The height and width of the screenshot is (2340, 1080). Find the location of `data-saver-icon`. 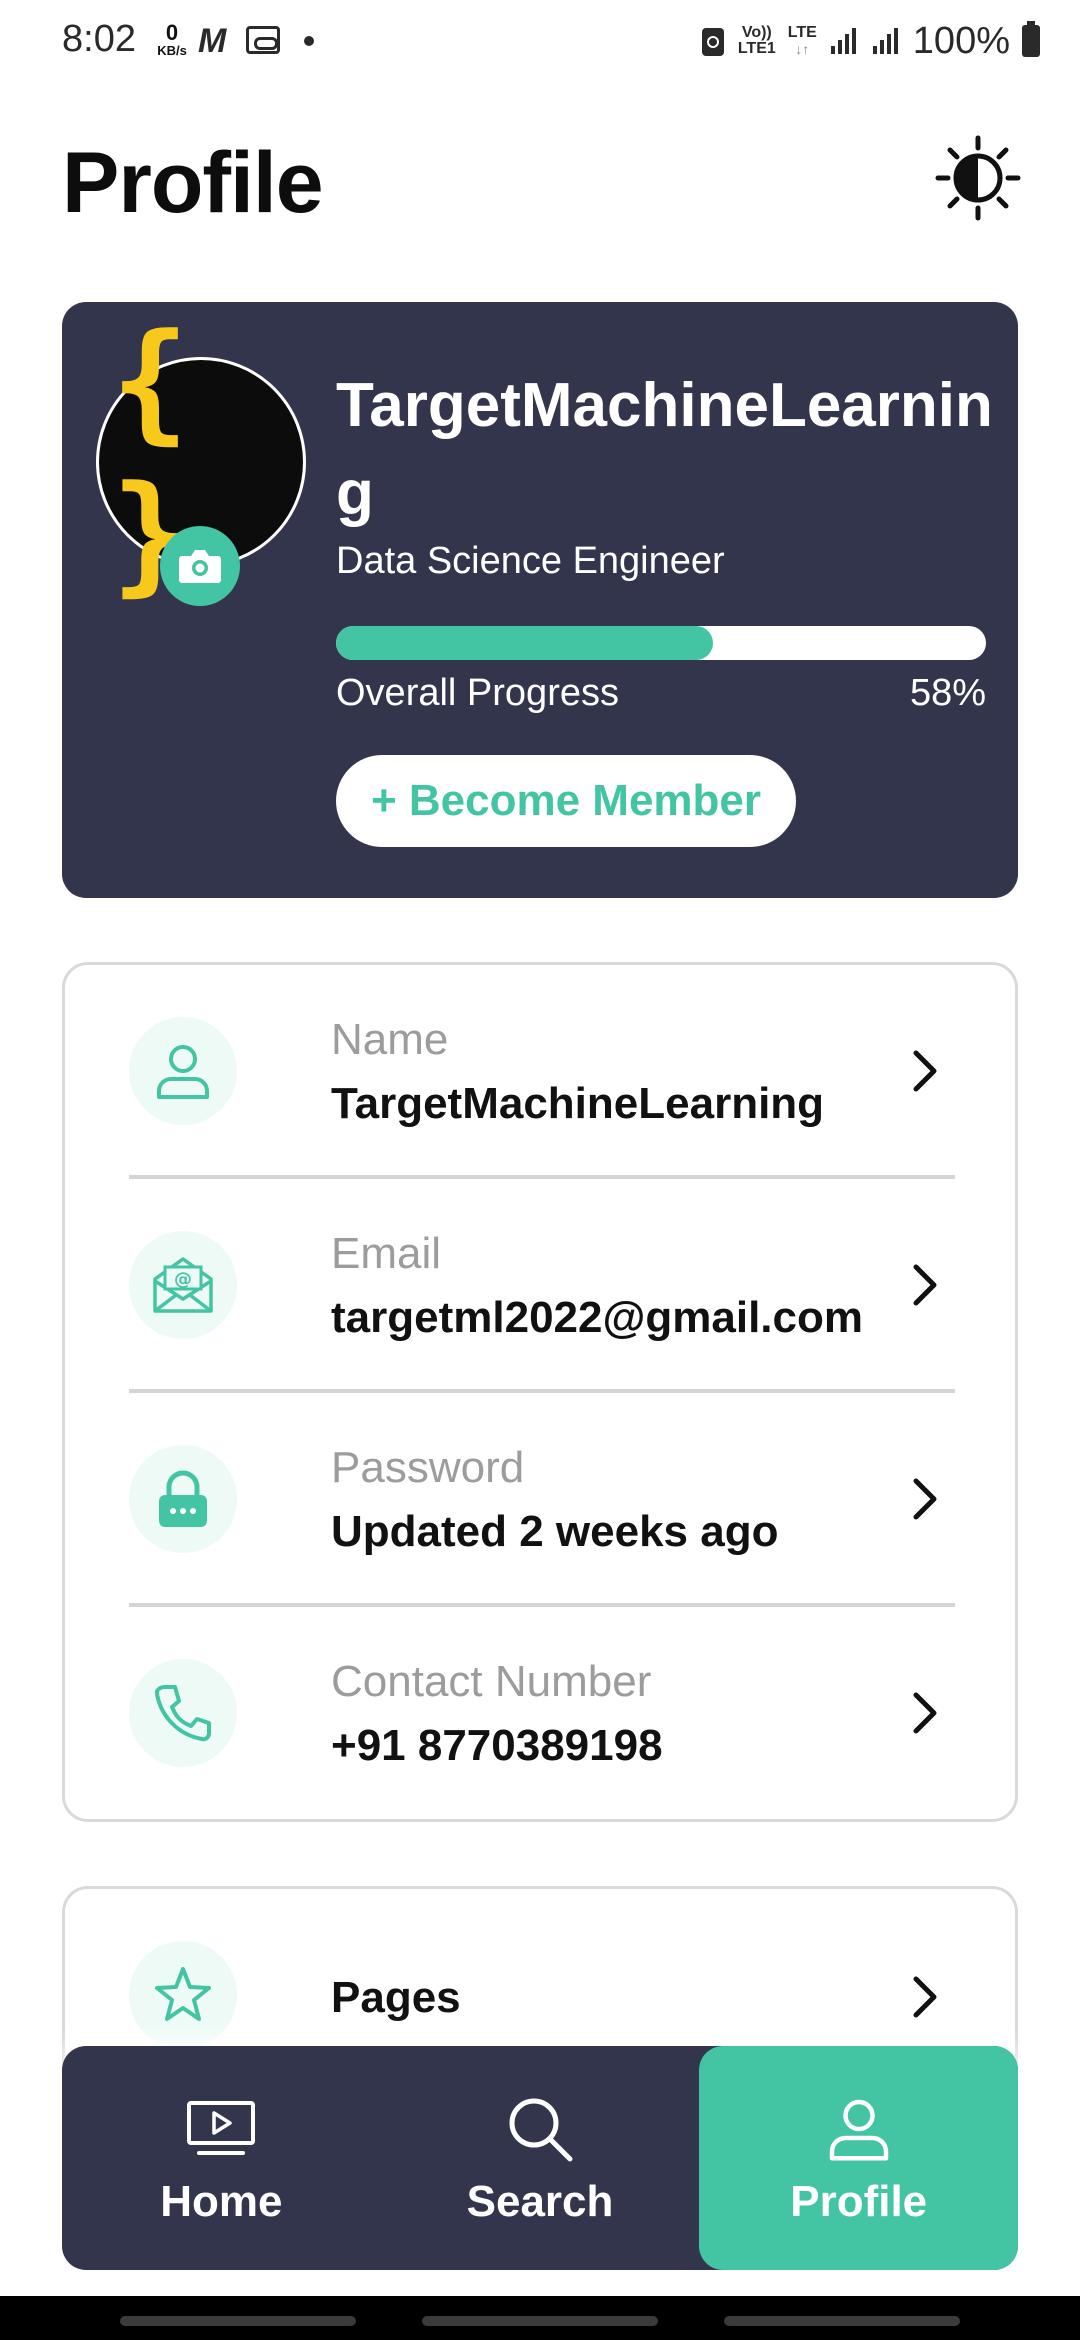

data-saver-icon is located at coordinates (712, 42).